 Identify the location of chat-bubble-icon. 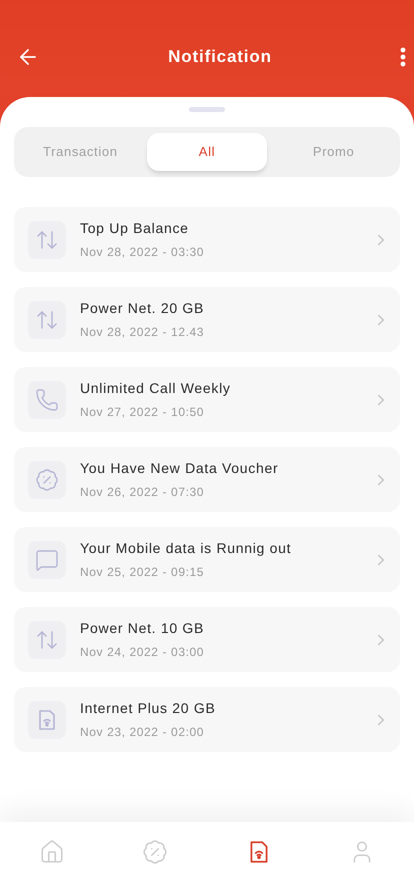
(47, 560).